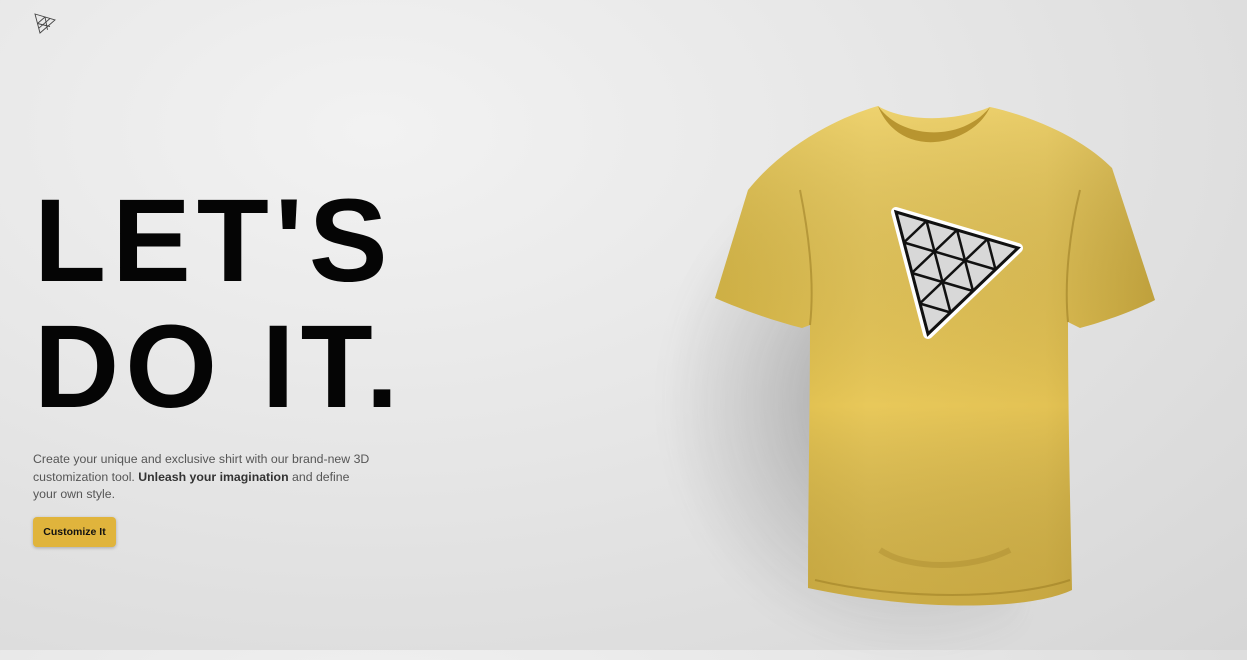 The height and width of the screenshot is (660, 1247). What do you see at coordinates (45, 24) in the screenshot?
I see `threejs-logo-icon` at bounding box center [45, 24].